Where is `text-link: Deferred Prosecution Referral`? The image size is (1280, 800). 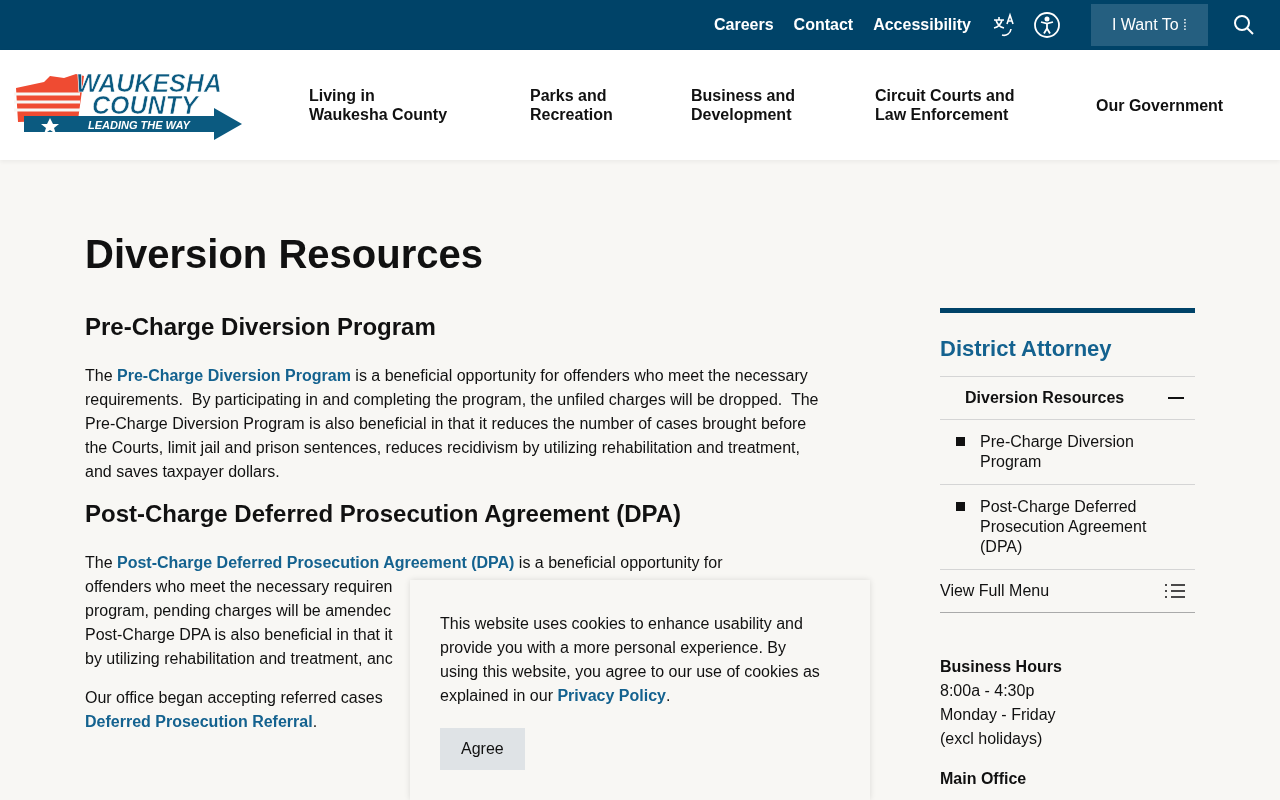
text-link: Deferred Prosecution Referral is located at coordinates (199, 721).